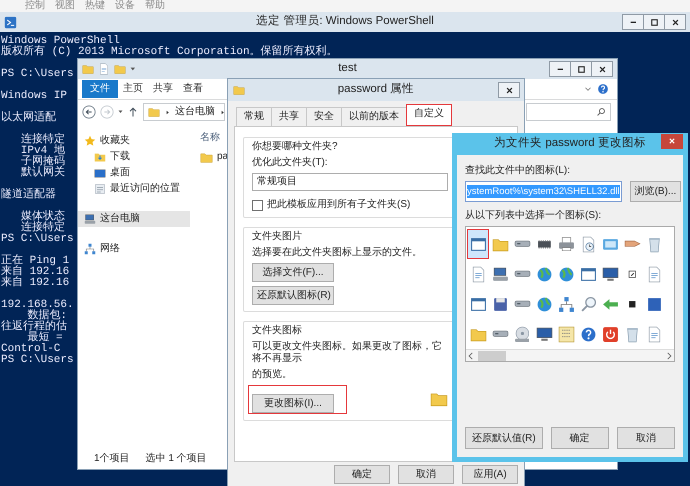 The width and height of the screenshot is (690, 486). What do you see at coordinates (429, 115) in the screenshot?
I see `tab: 自定义` at bounding box center [429, 115].